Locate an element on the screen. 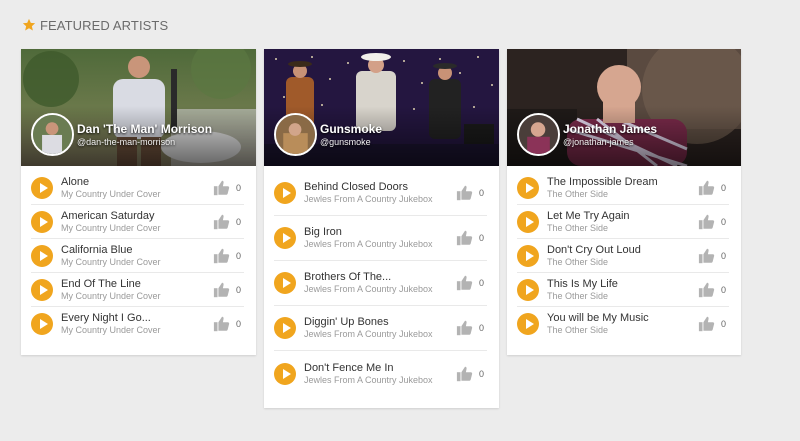 The height and width of the screenshot is (441, 800). track-row: End Of The Line My Country Under Cover 0 is located at coordinates (137, 290).